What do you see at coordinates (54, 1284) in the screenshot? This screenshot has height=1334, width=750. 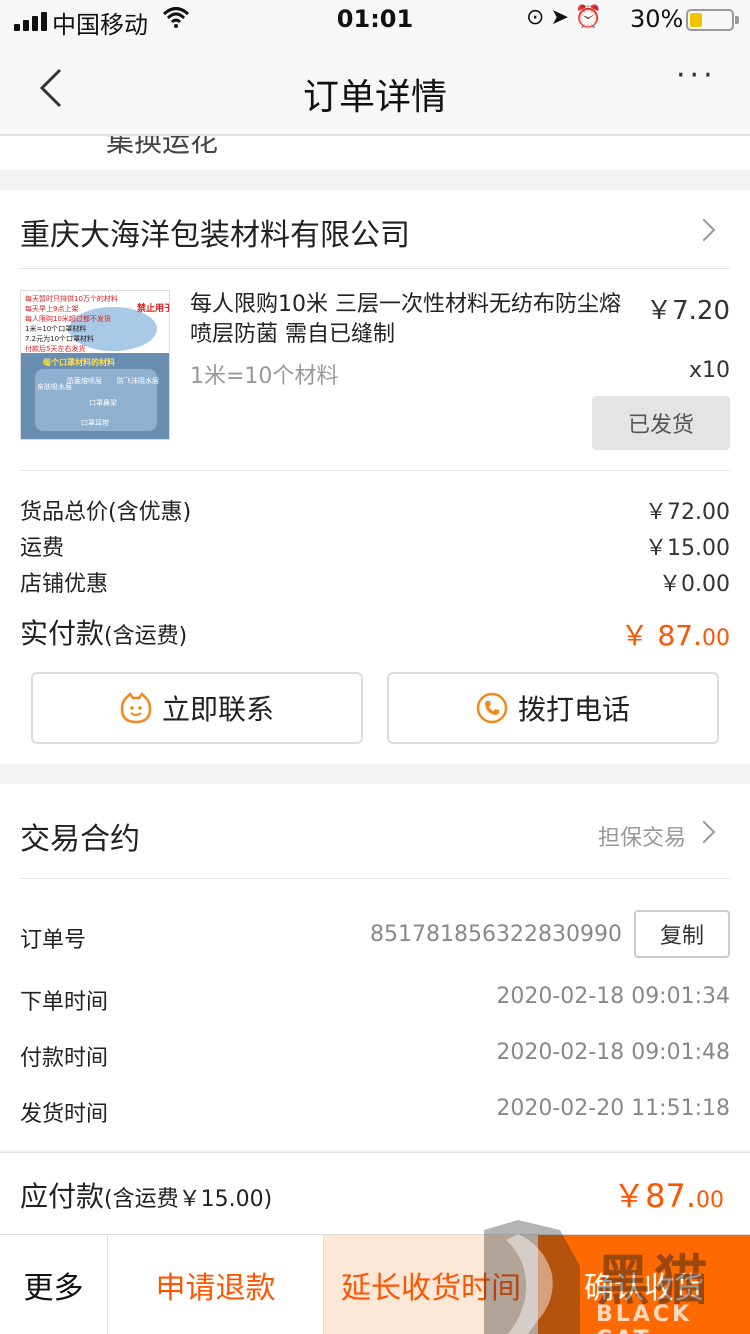 I see `more-button: 更多` at bounding box center [54, 1284].